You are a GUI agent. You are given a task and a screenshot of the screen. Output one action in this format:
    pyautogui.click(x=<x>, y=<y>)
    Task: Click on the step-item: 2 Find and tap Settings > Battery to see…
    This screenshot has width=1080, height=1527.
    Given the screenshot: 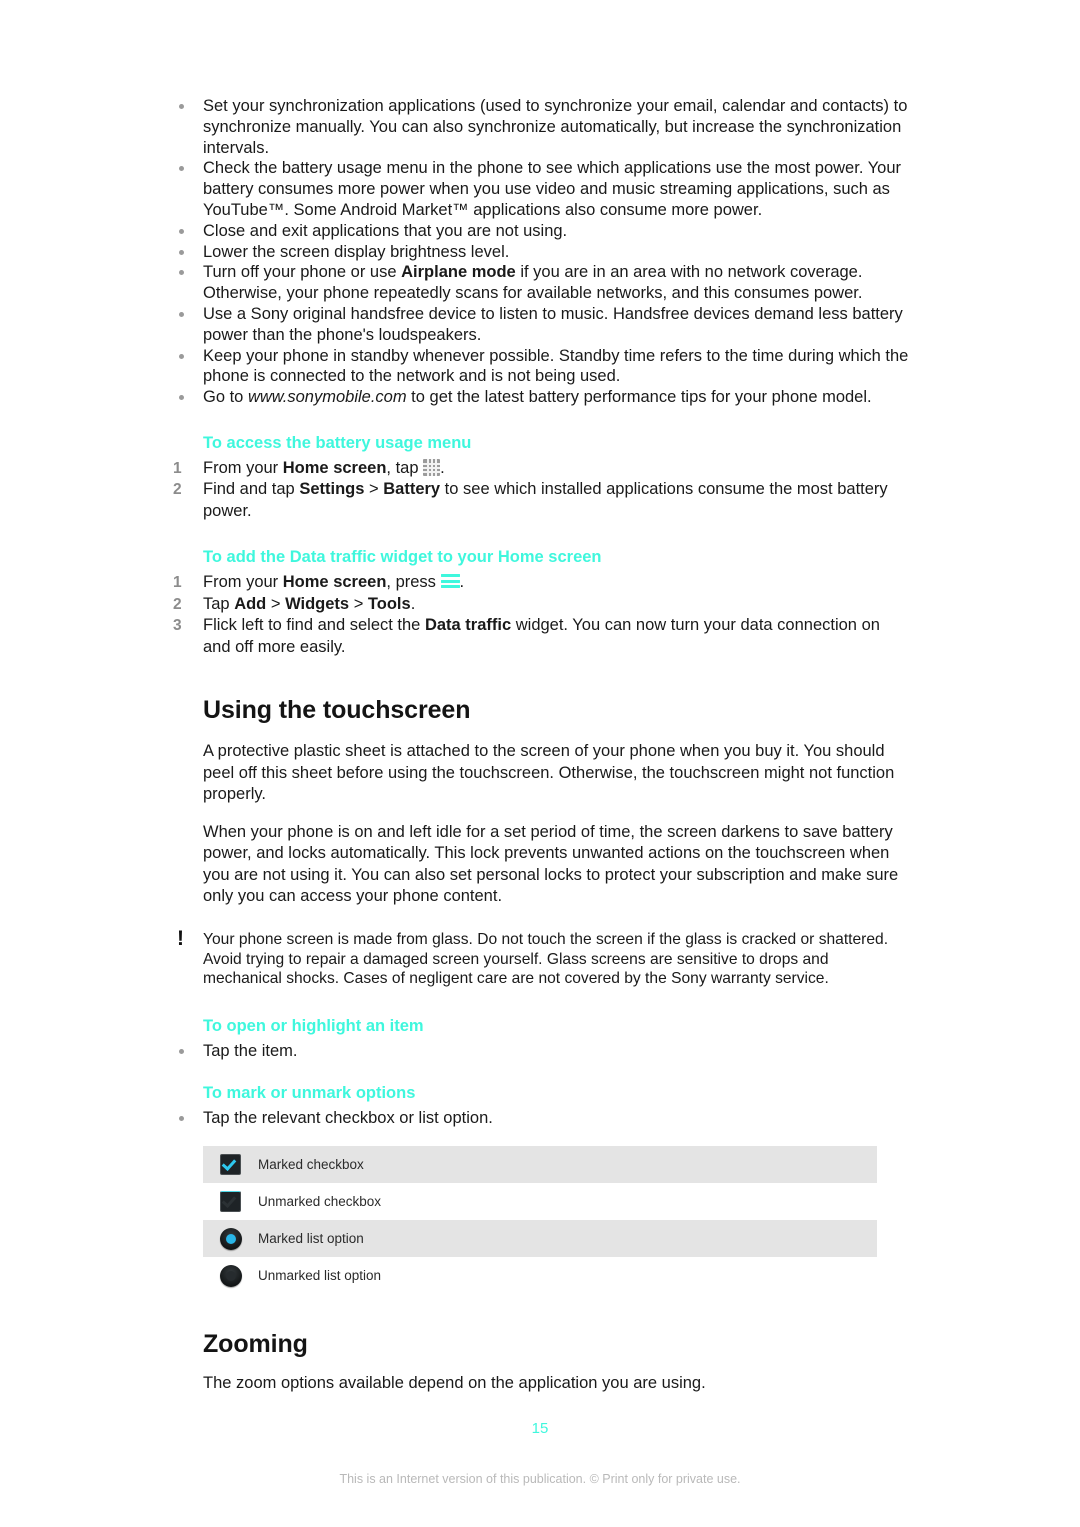 What is the action you would take?
    pyautogui.click(x=540, y=500)
    